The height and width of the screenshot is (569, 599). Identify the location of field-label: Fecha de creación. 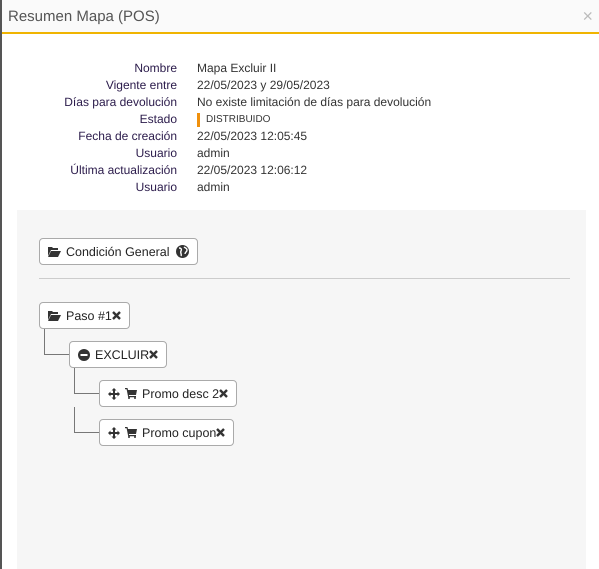
(127, 136).